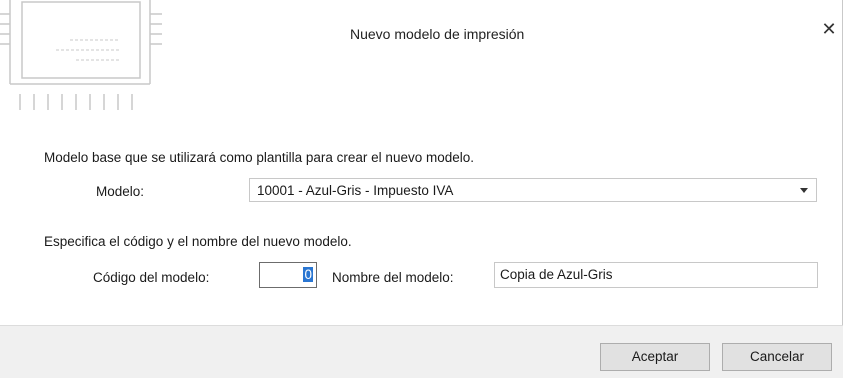 This screenshot has width=844, height=379. What do you see at coordinates (308, 274) in the screenshot?
I see `codigo-value: 0` at bounding box center [308, 274].